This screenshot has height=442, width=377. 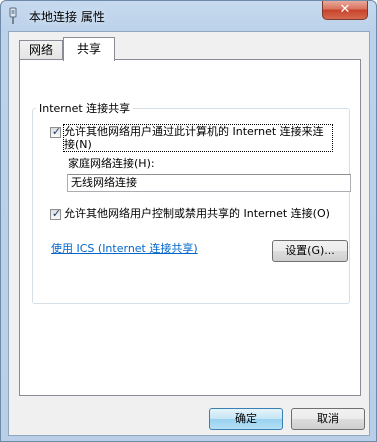 What do you see at coordinates (111, 163) in the screenshot?
I see `home-network-label: 家庭网络连接(H):` at bounding box center [111, 163].